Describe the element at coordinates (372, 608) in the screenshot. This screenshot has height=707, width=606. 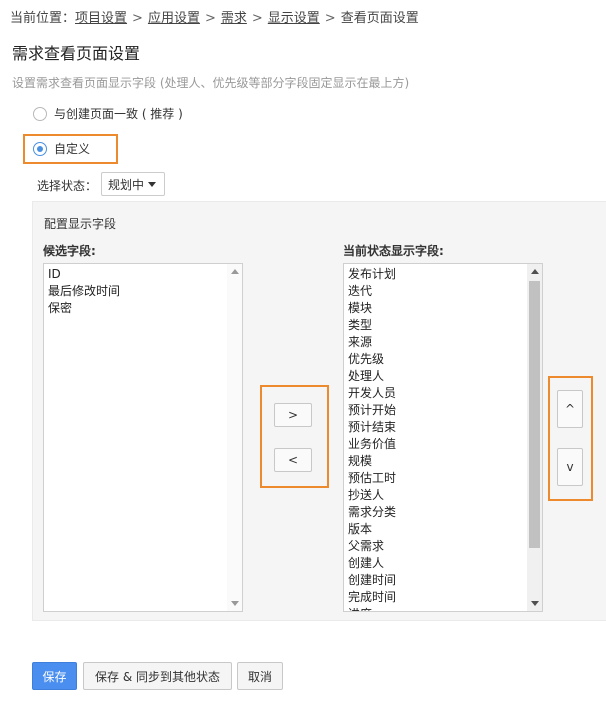
I see `current-field-item: 进度` at that location.